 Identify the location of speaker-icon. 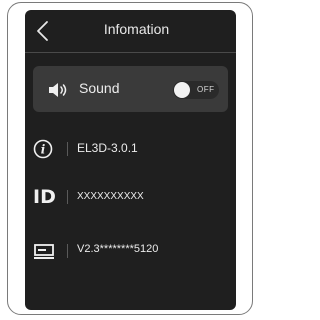
(59, 90).